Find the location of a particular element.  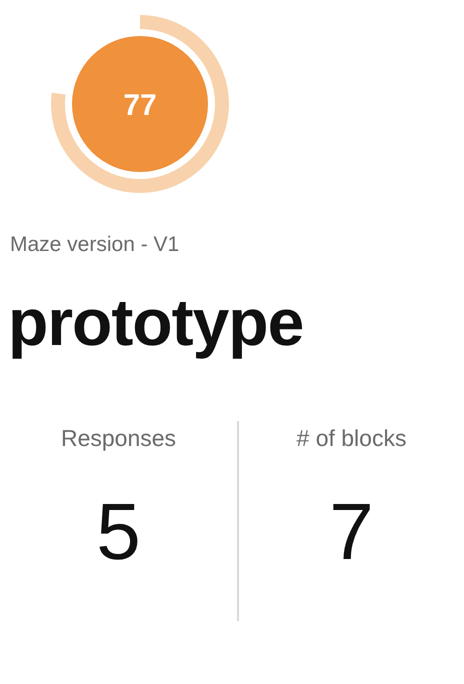

subtitle: Maze version - V1 is located at coordinates (95, 245).